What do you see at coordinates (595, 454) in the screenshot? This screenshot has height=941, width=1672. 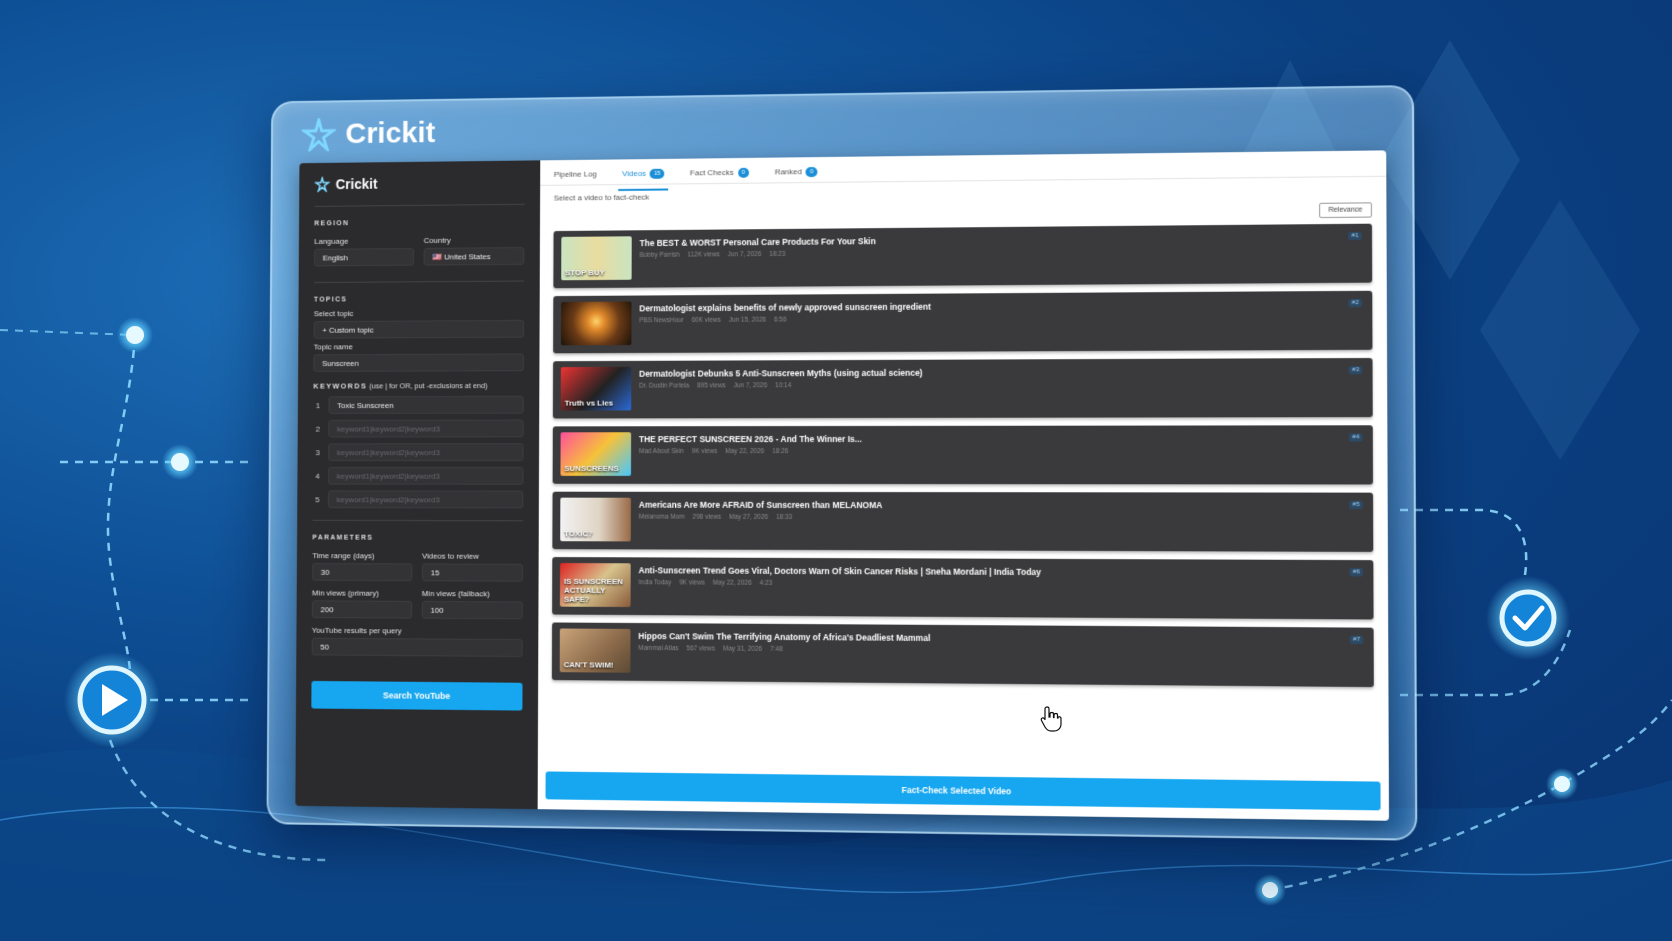 I see `video-thumbnail: SUNSCREENS` at bounding box center [595, 454].